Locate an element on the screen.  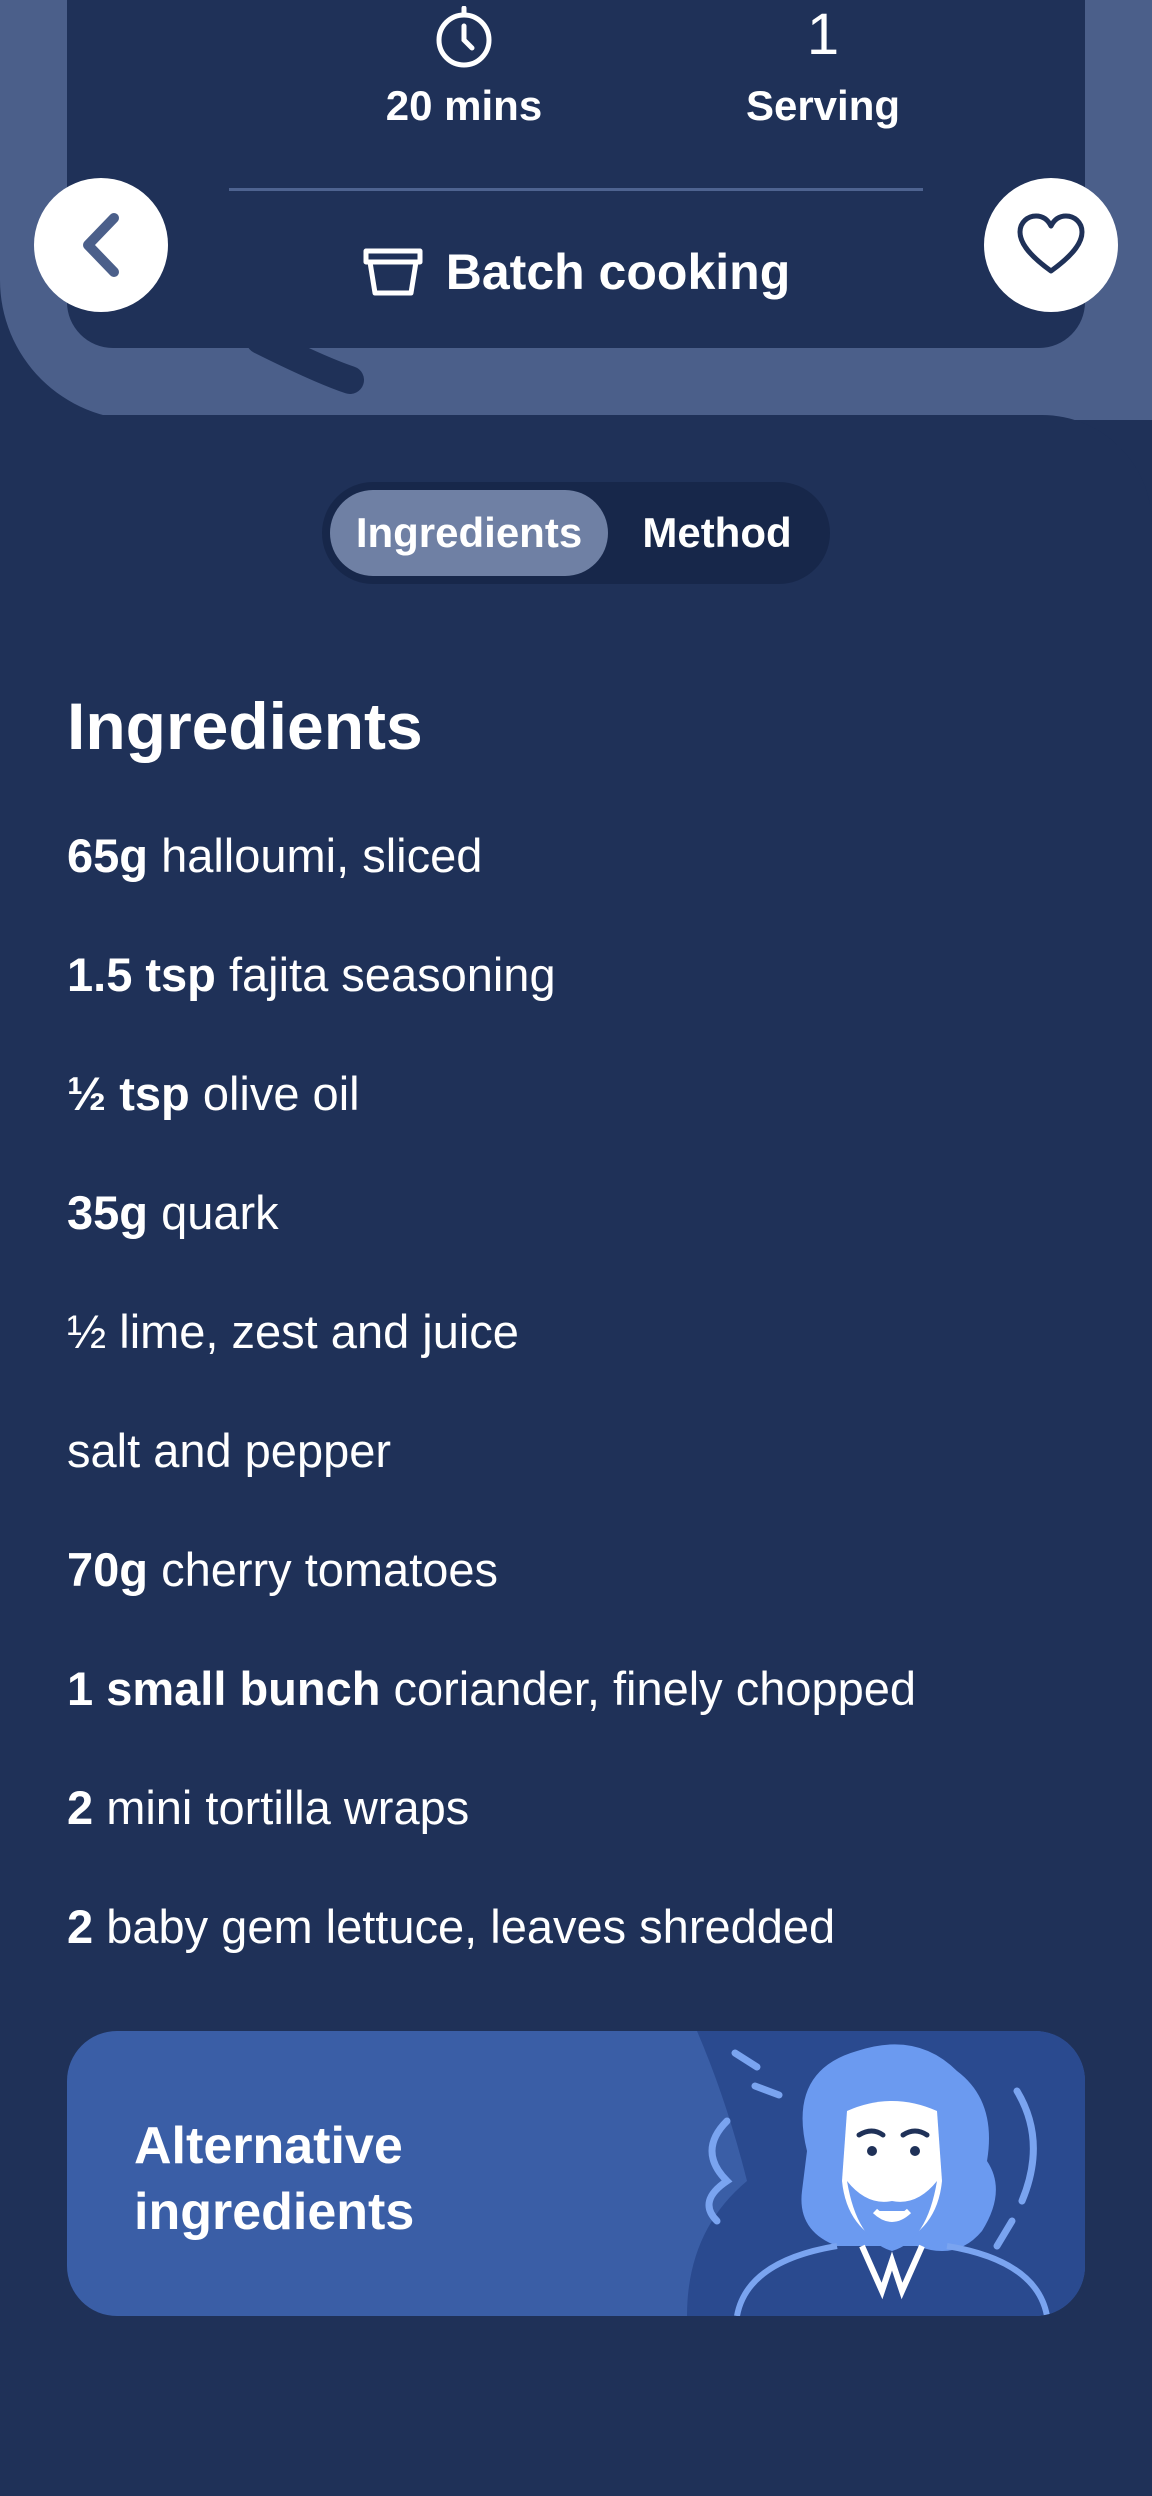
ingredient-item: 1 small bunch coriander, finely chopped is located at coordinates (582, 1712).